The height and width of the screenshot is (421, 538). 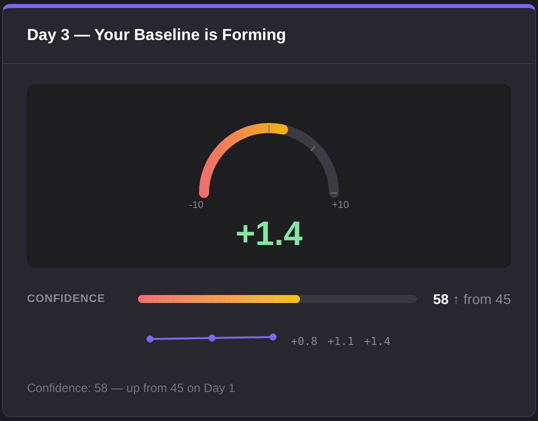 What do you see at coordinates (66, 299) in the screenshot?
I see `confidence-label: CONFIDENCE` at bounding box center [66, 299].